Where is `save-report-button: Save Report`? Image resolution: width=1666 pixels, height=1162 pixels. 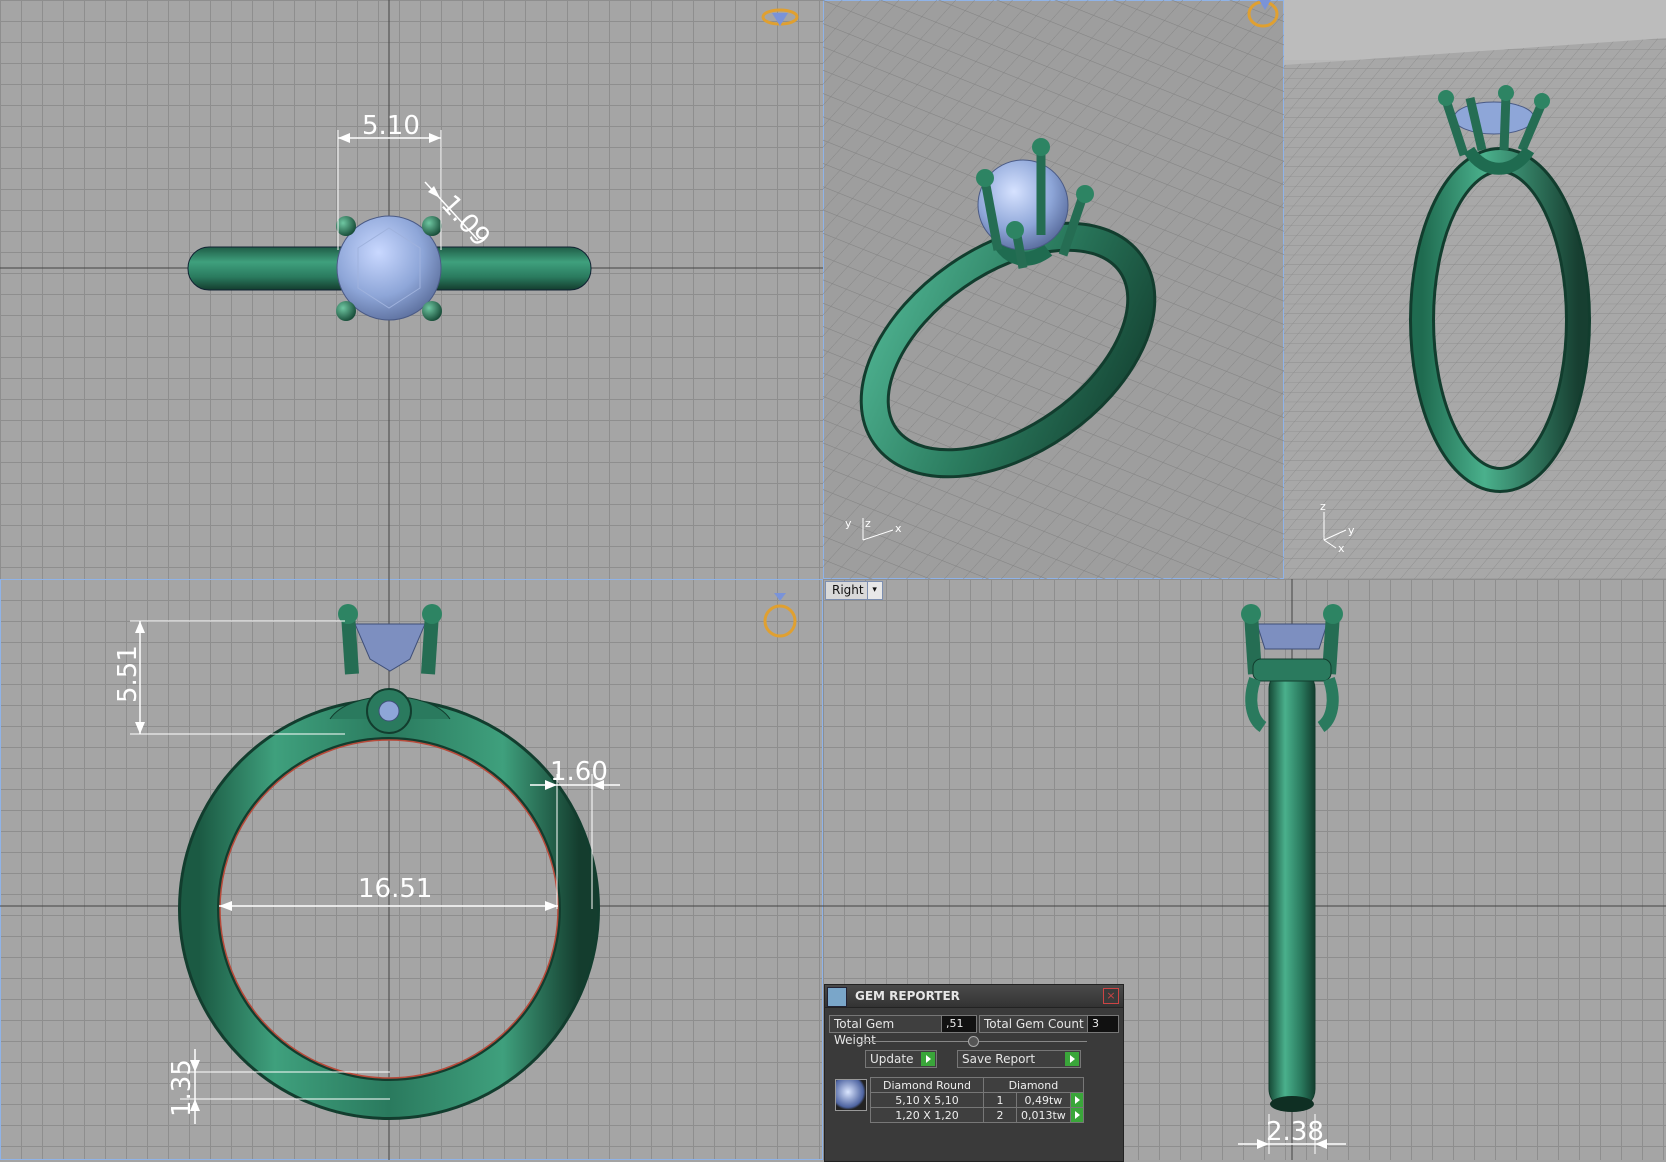
save-report-button: Save Report is located at coordinates (1019, 1059).